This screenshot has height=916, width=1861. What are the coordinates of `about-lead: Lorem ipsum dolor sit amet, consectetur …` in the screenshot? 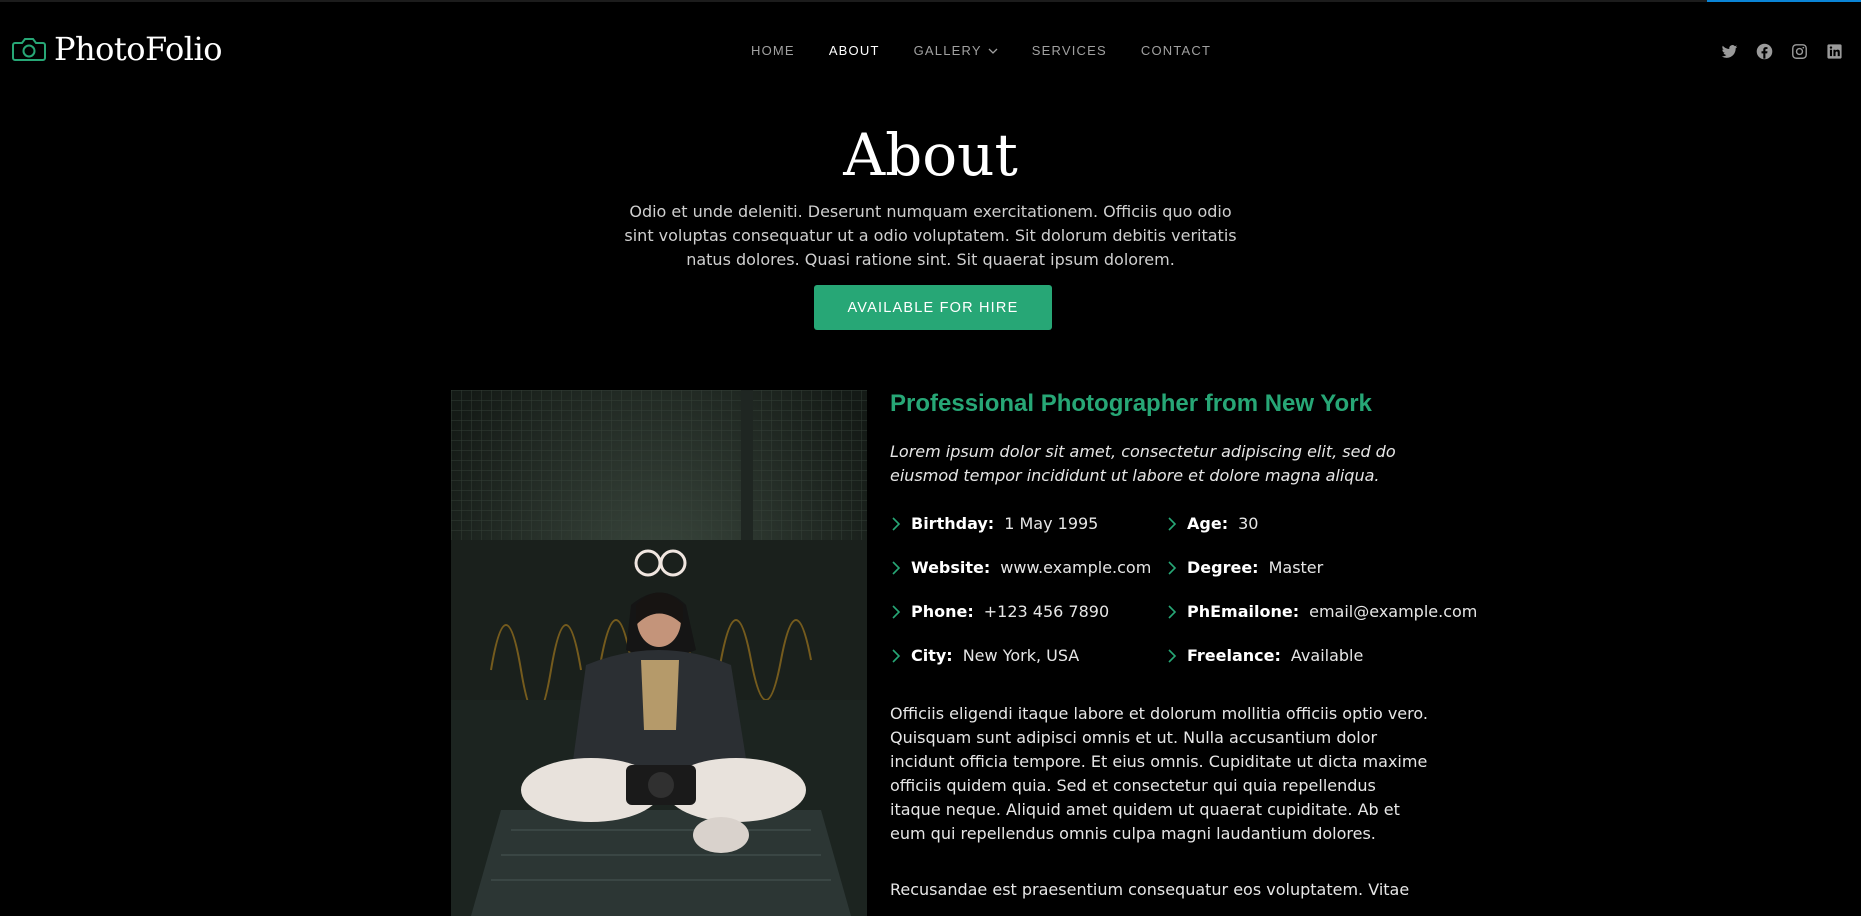 It's located at (1143, 463).